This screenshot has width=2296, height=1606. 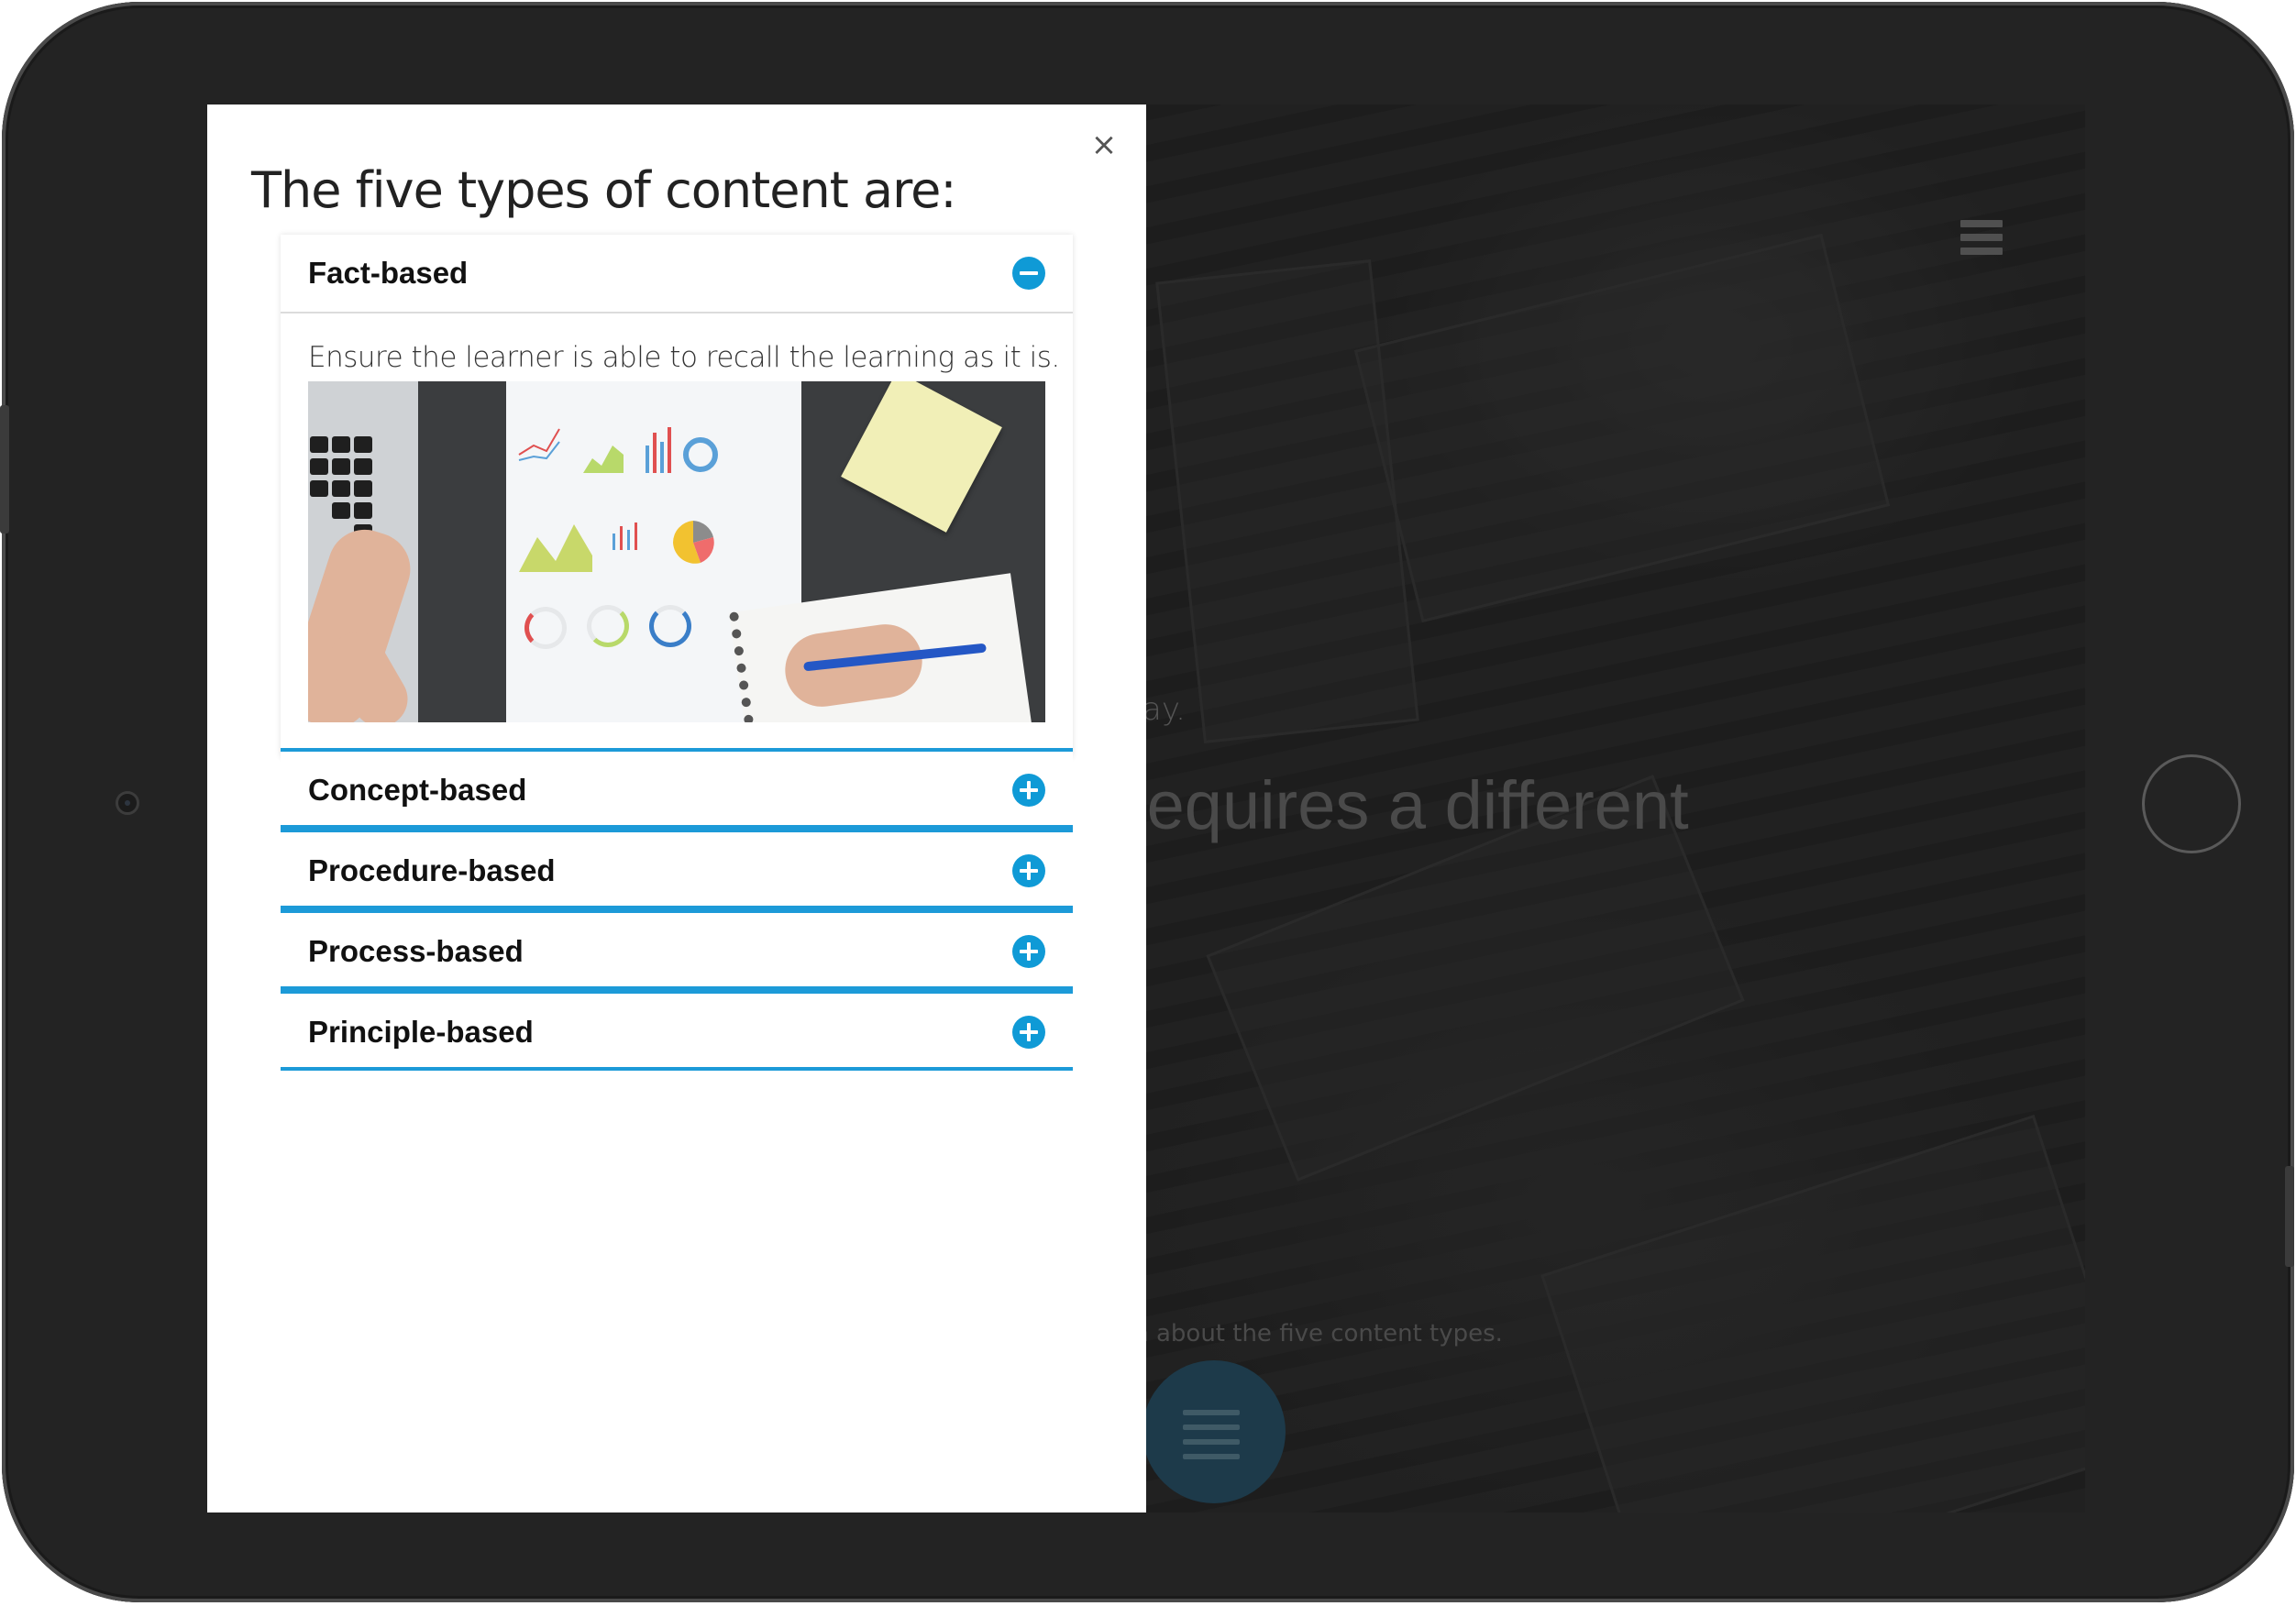 I want to click on menu-fab-button, so click(x=1214, y=1431).